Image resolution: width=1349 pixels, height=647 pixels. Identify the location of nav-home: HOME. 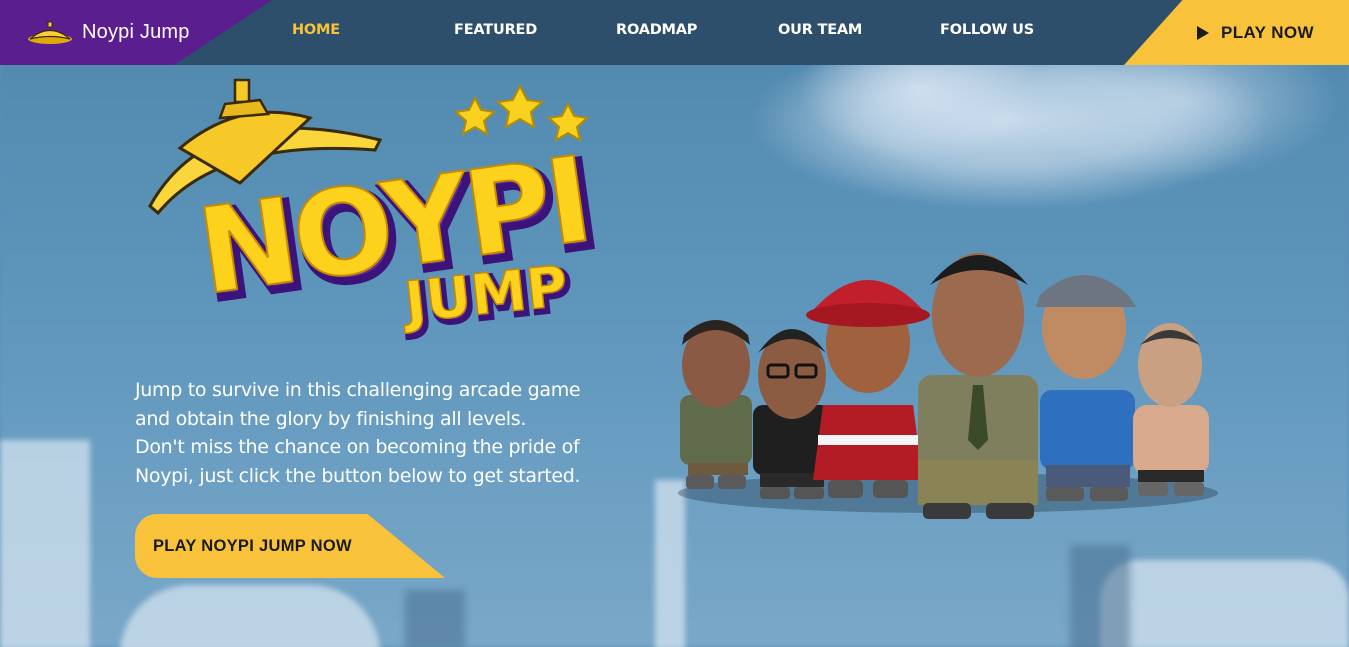
(316, 30).